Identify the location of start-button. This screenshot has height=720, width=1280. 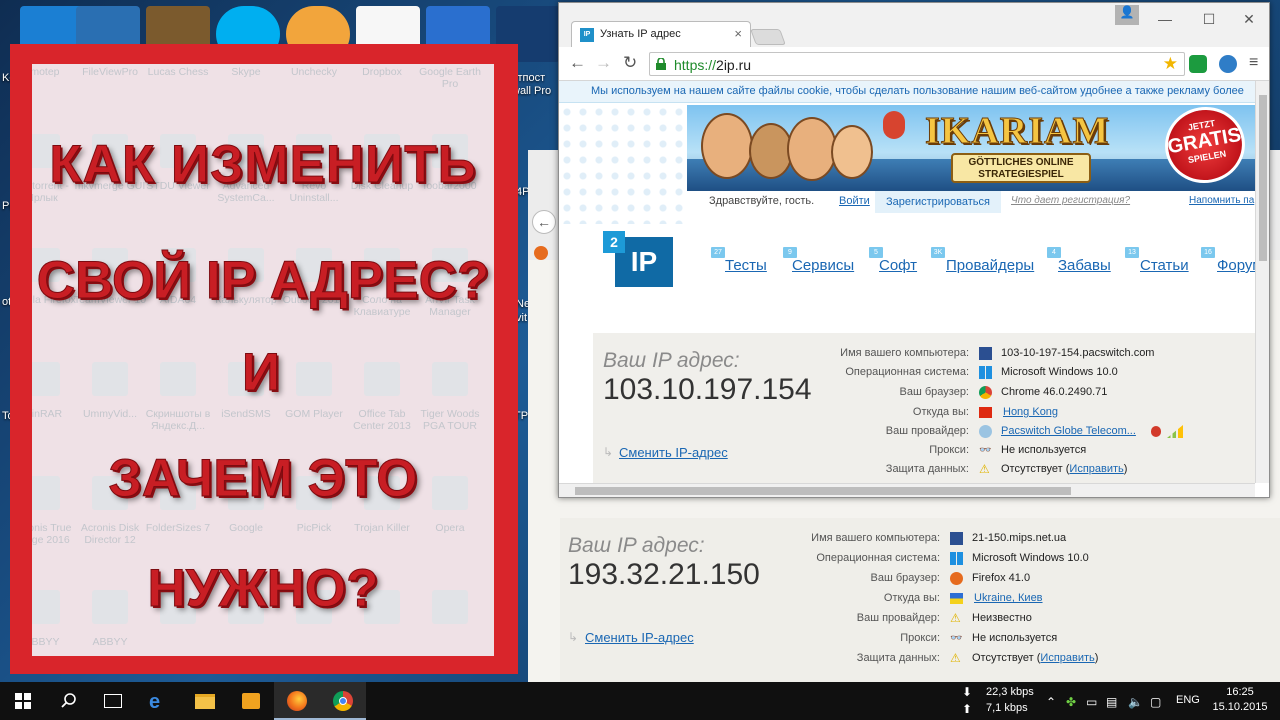
(23, 701).